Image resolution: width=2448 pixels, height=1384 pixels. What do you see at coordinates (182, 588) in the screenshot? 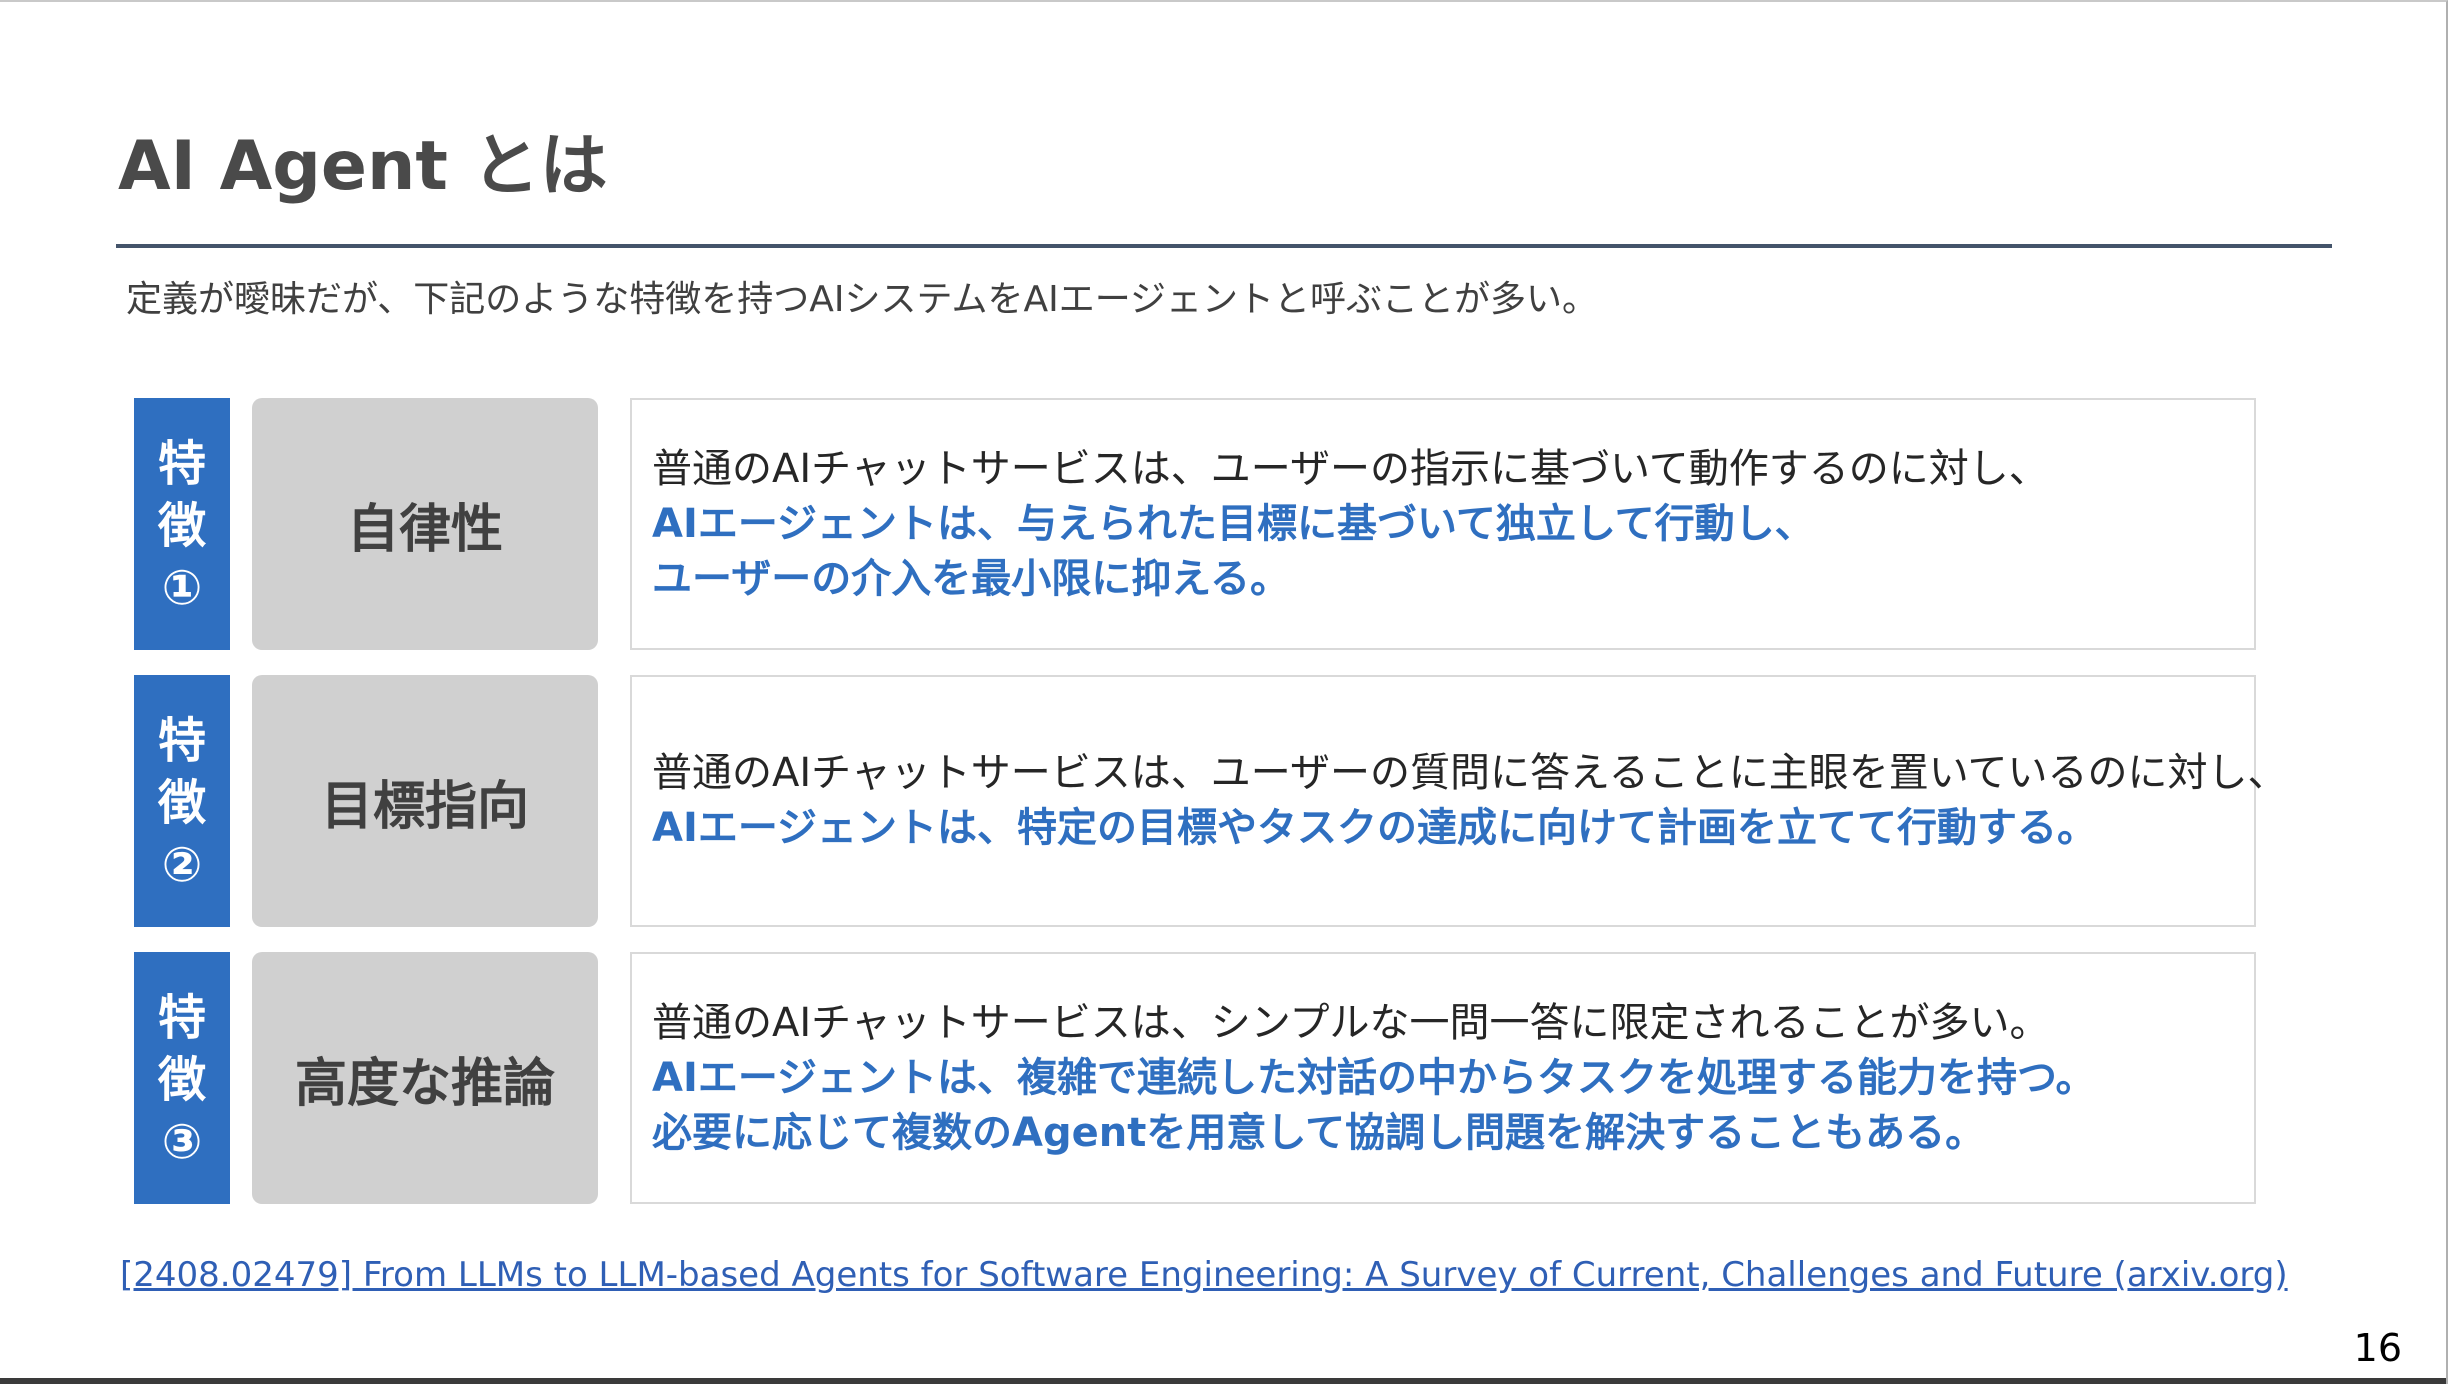
I see `feature-badge-number: ①` at bounding box center [182, 588].